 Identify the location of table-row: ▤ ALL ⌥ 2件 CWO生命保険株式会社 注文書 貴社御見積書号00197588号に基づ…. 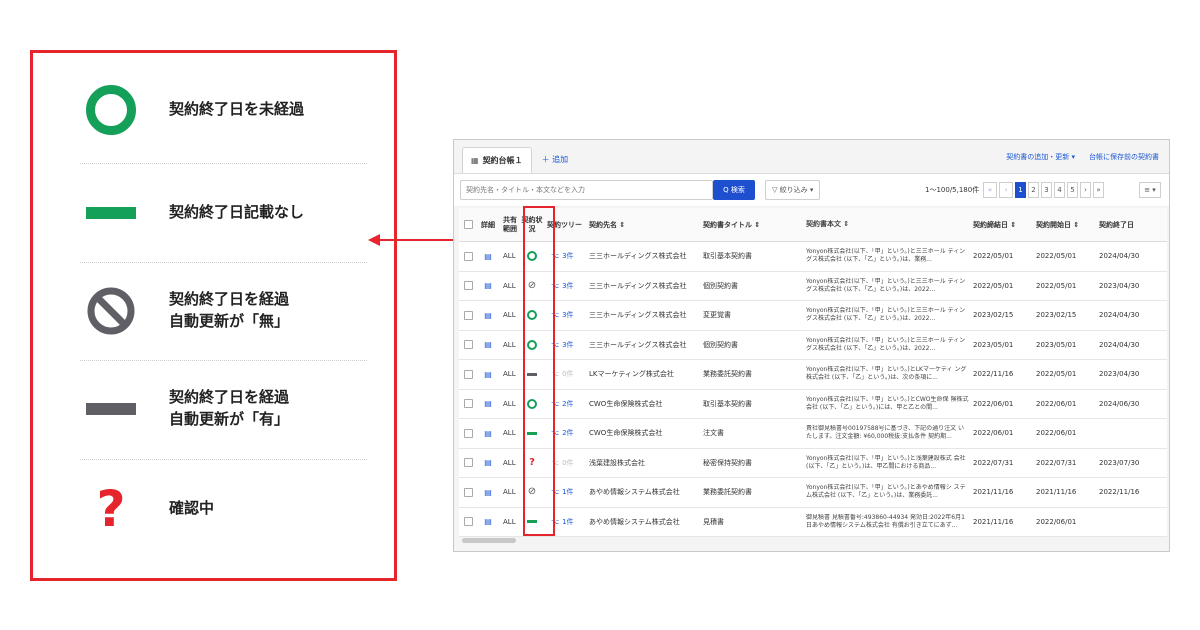
(813, 434).